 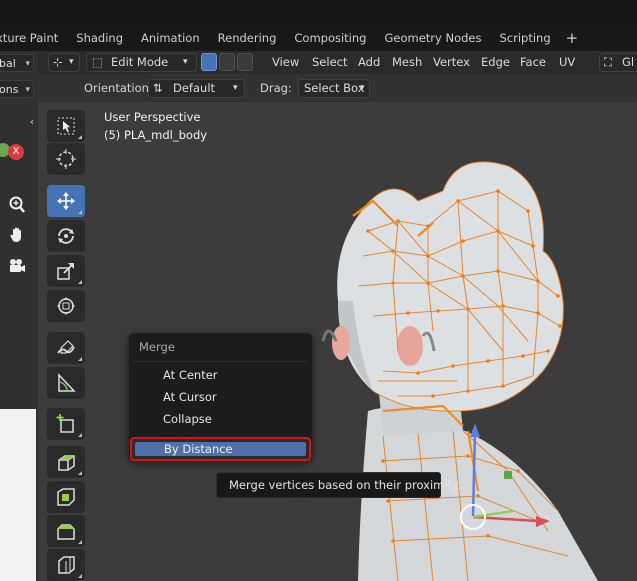 I want to click on orientation-value: Default, so click(x=194, y=88).